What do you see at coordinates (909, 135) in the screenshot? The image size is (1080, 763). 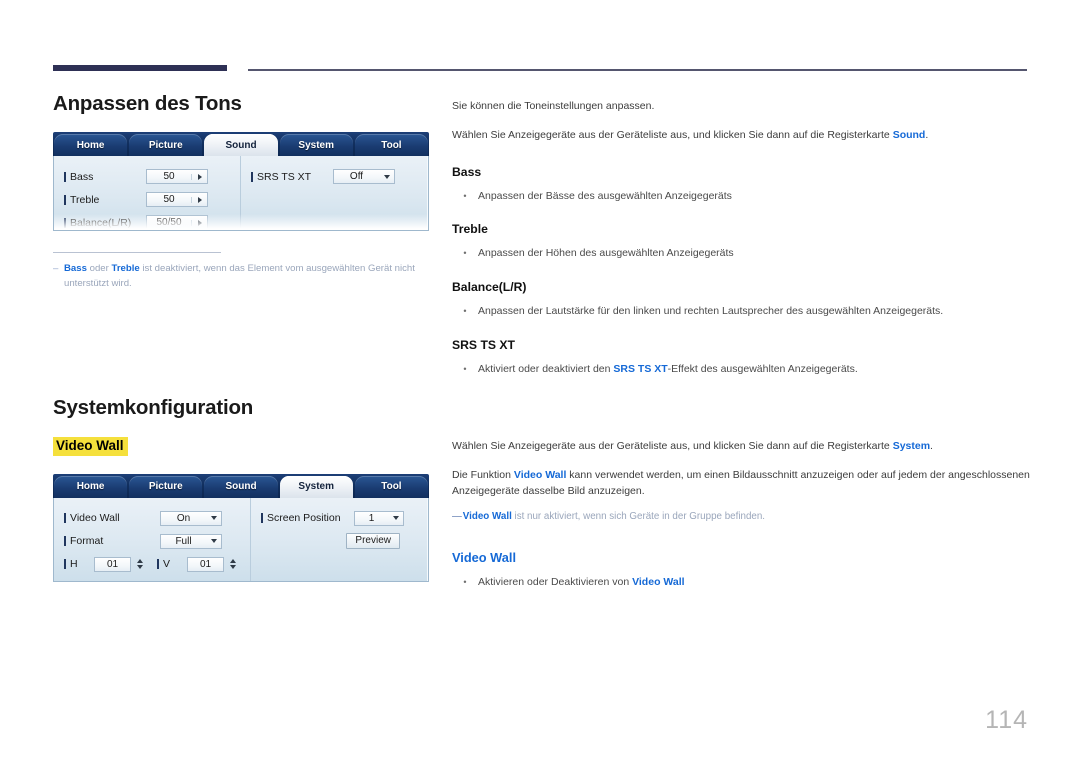 I see `link-sound-tab: Sound` at bounding box center [909, 135].